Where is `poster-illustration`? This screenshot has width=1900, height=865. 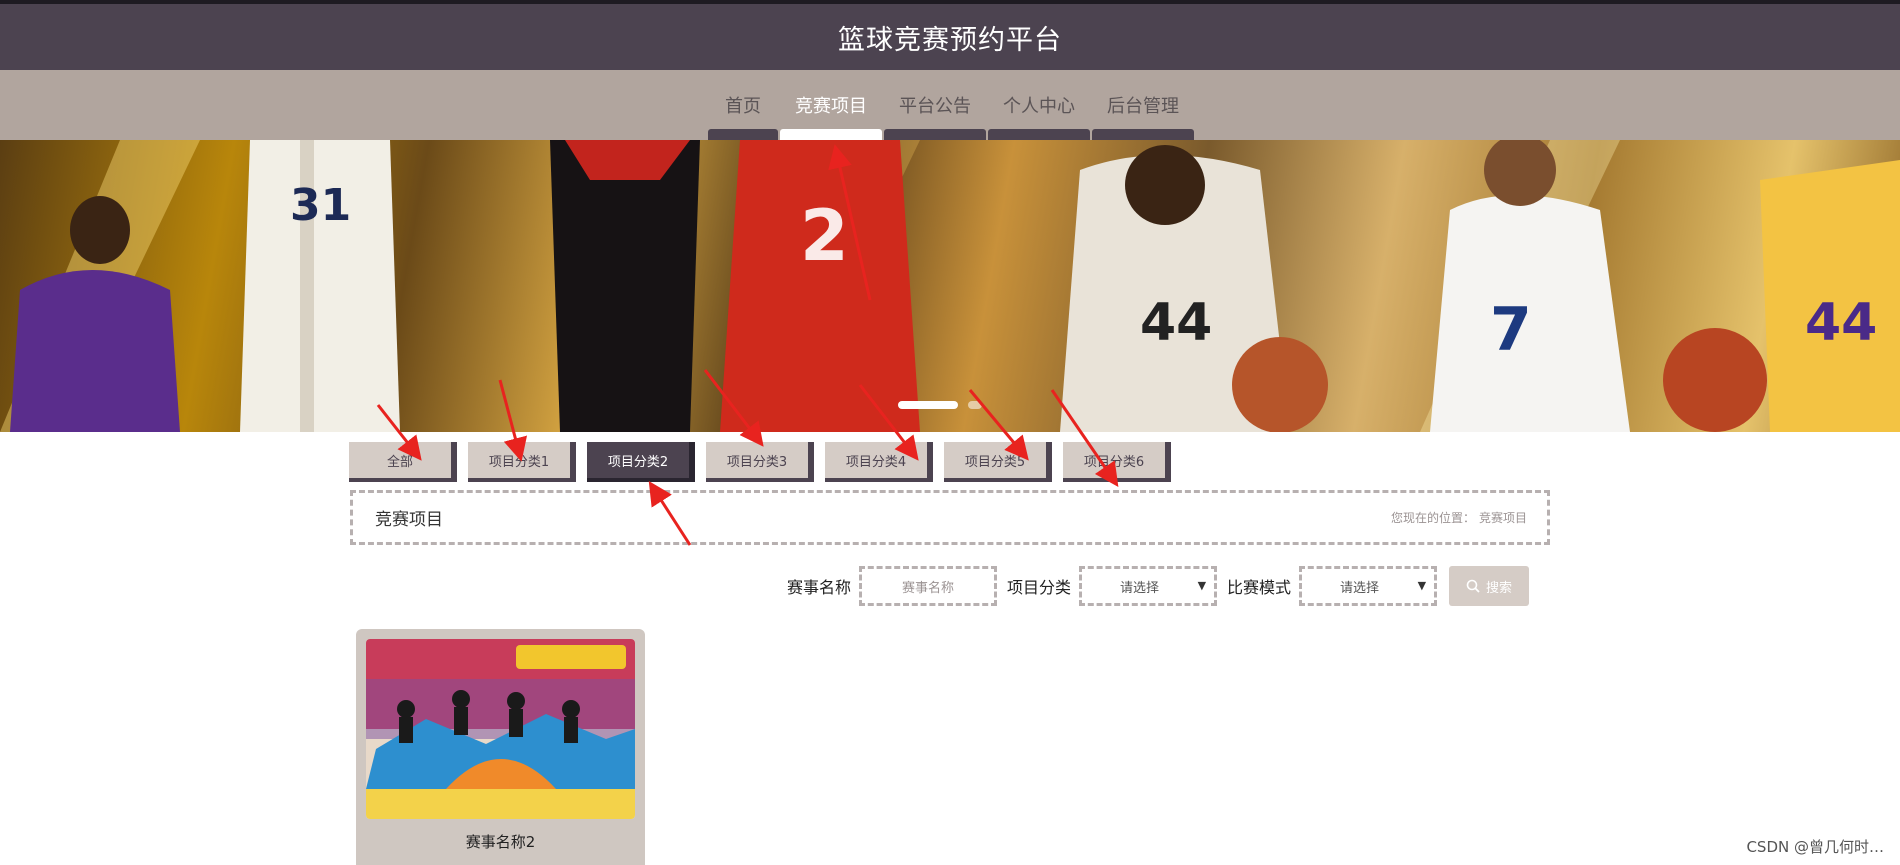
poster-illustration is located at coordinates (500, 729).